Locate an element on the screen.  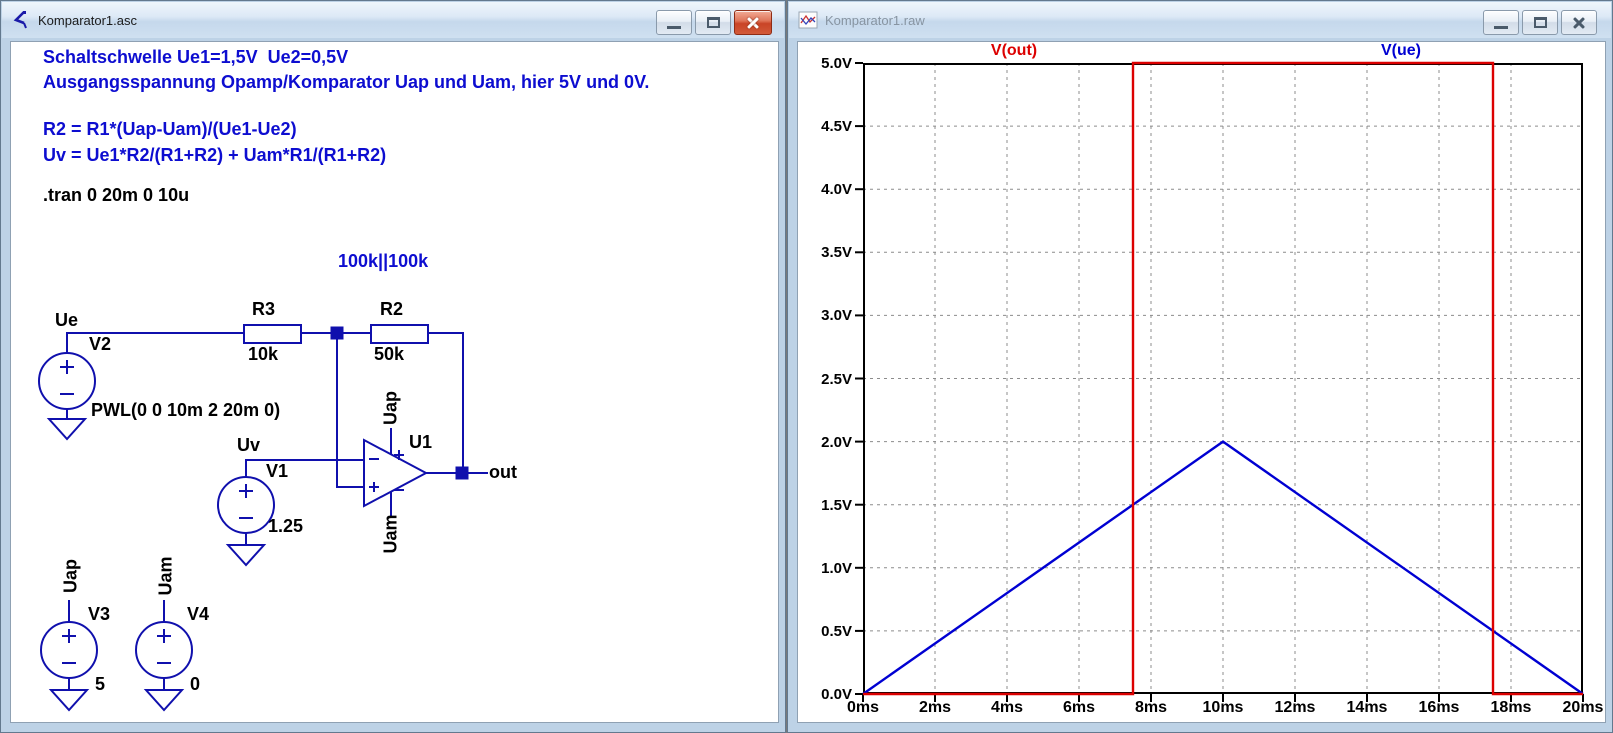
schematic-drawing is located at coordinates (263, 518).